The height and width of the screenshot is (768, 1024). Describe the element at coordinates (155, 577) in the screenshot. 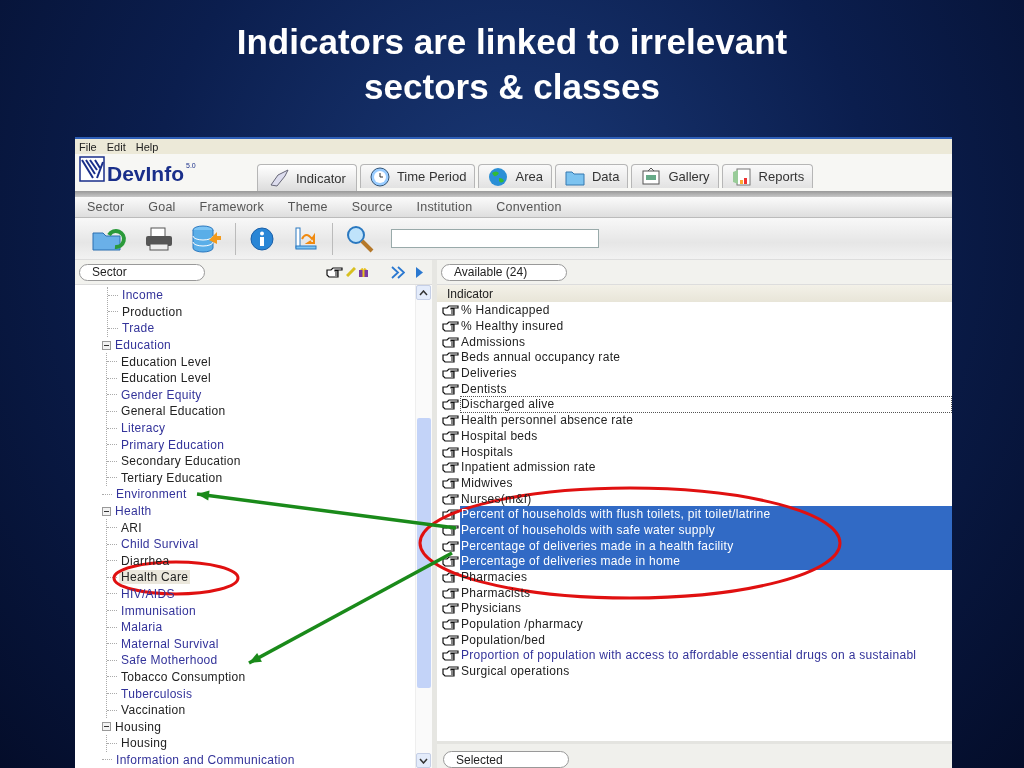

I see `tree-item: Health Care` at that location.